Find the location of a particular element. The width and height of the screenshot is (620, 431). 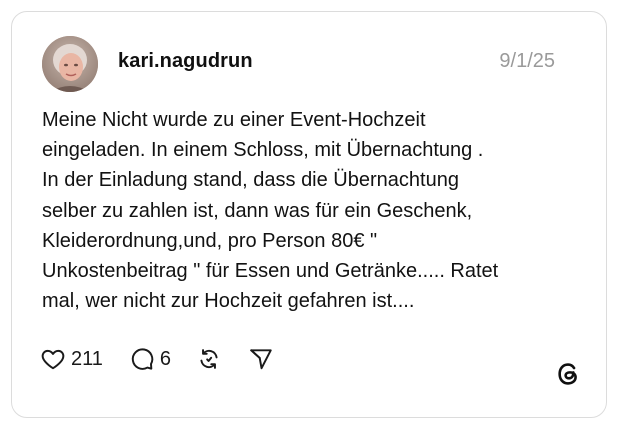

like-button: 211 is located at coordinates (71, 359).